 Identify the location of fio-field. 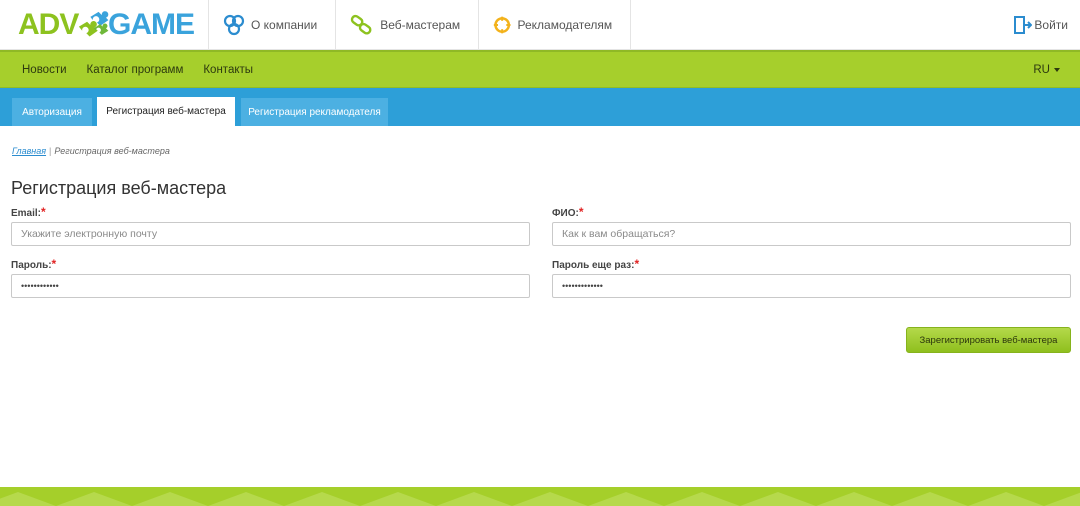
(811, 234).